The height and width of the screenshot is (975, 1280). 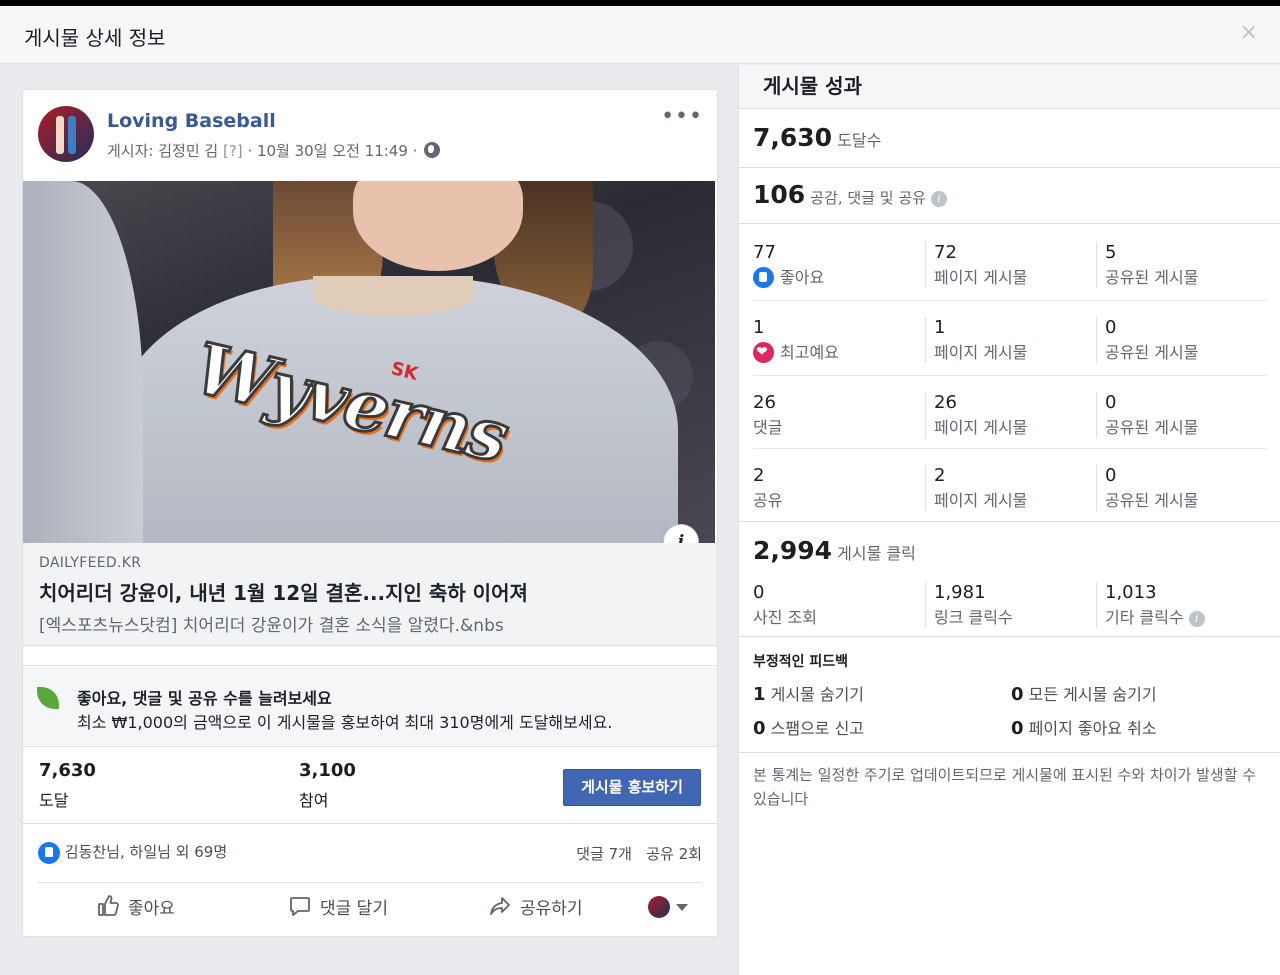 I want to click on comments-page-label: 페이지 게시물, so click(x=981, y=427).